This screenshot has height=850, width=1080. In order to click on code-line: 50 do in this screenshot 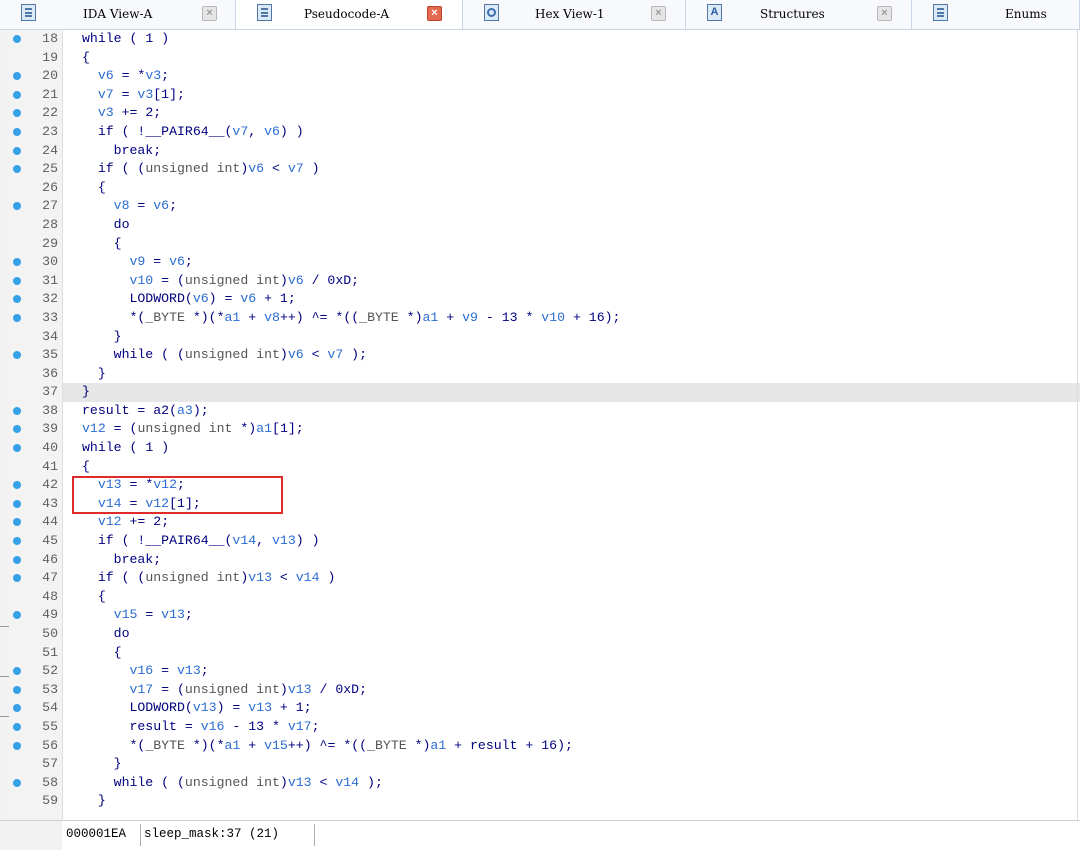, I will do `click(545, 634)`.